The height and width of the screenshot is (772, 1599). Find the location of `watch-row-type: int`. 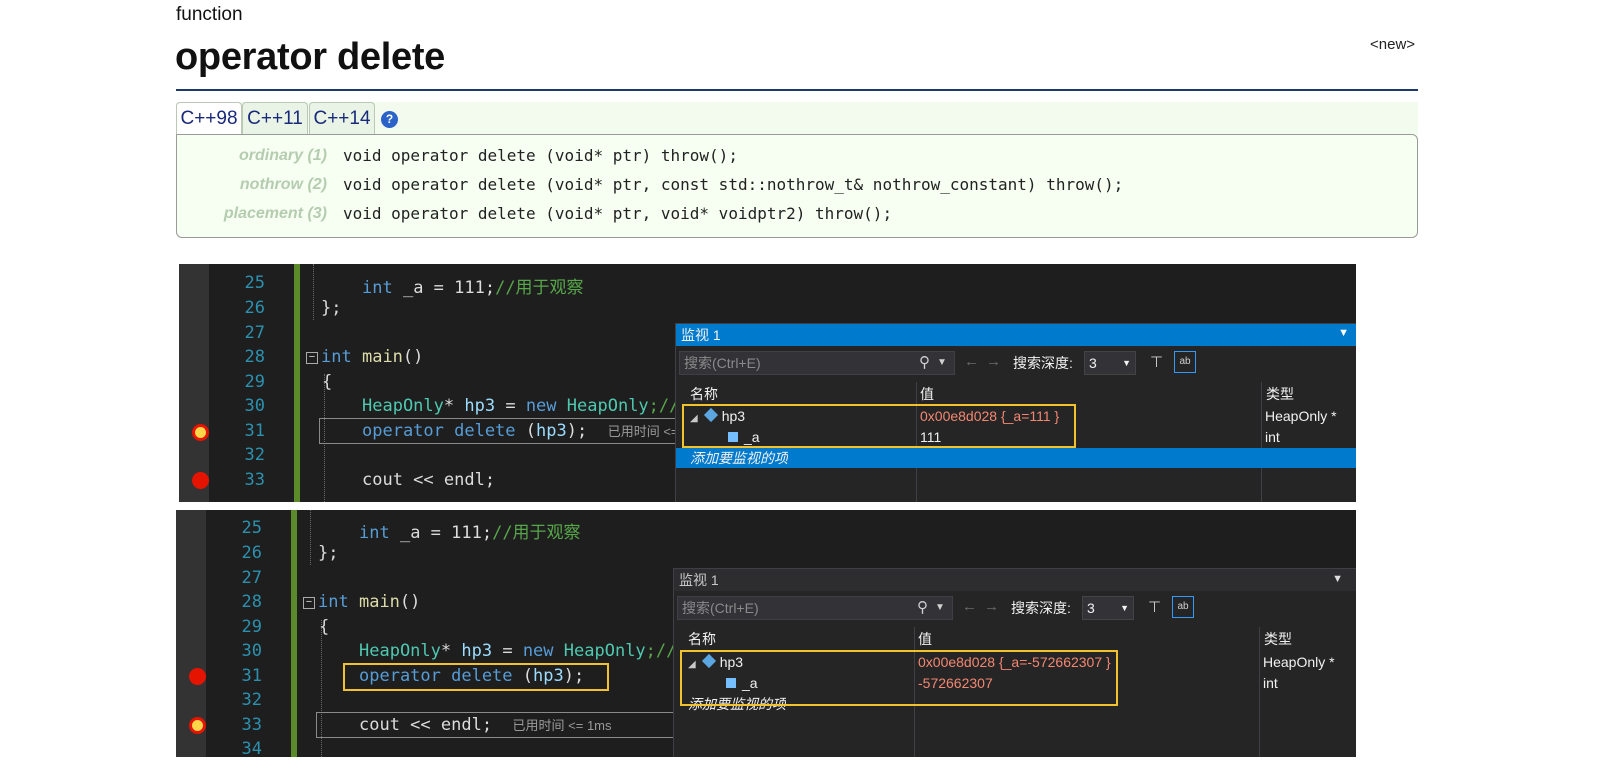

watch-row-type: int is located at coordinates (1270, 683).